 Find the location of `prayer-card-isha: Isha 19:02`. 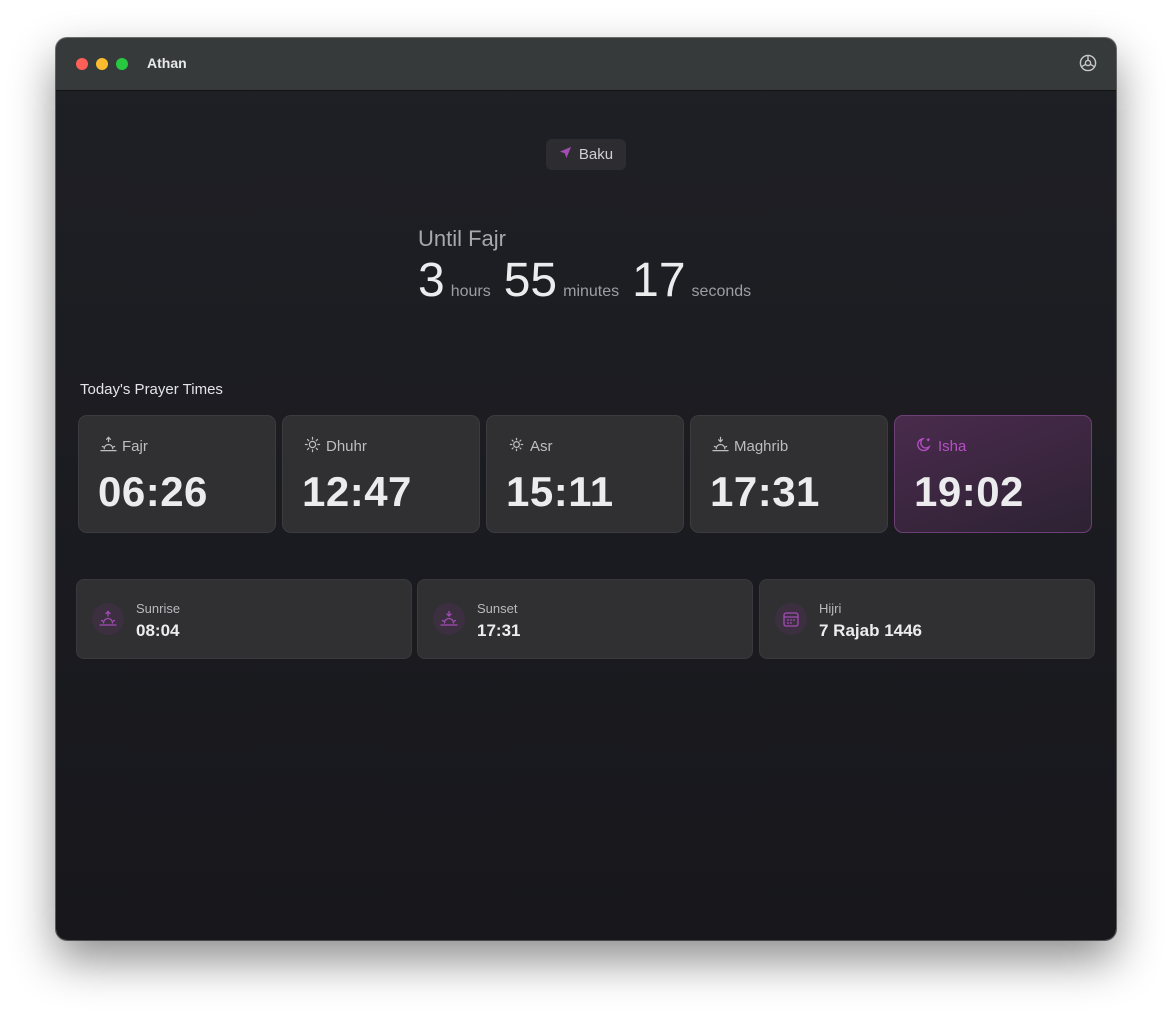

prayer-card-isha: Isha 19:02 is located at coordinates (993, 474).